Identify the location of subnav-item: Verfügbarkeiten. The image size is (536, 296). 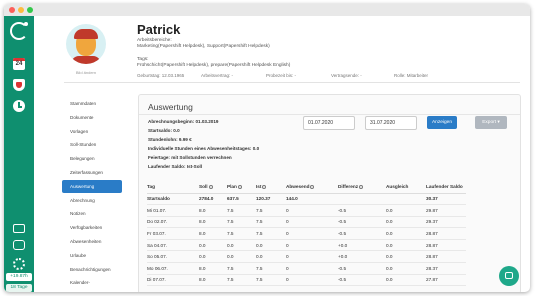
(92, 227).